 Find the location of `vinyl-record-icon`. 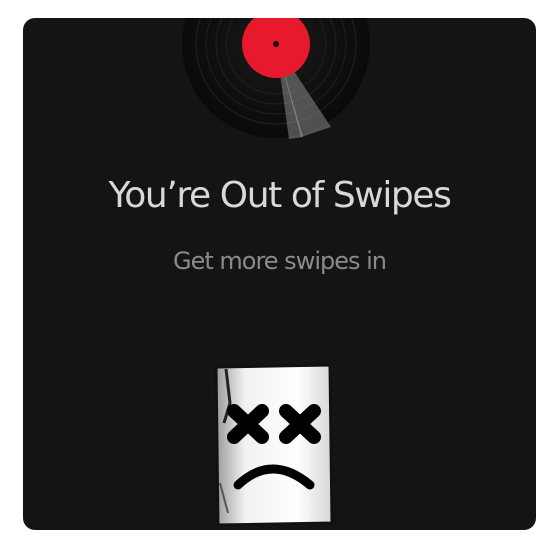

vinyl-record-icon is located at coordinates (276, 78).